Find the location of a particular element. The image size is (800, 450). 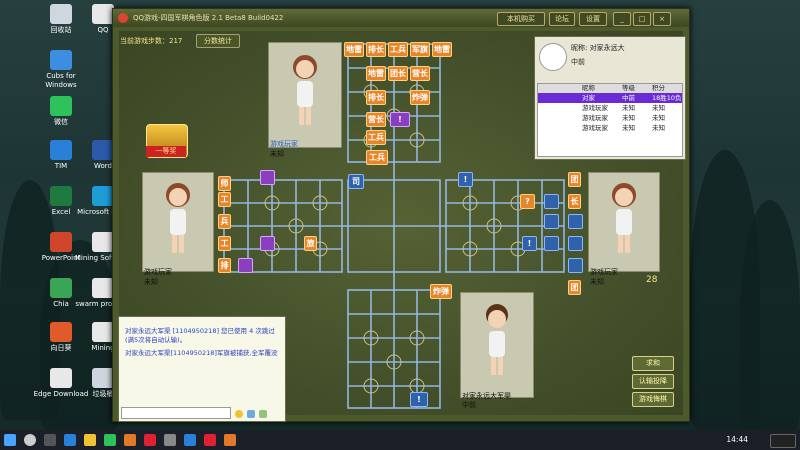

maximize-icon: □ is located at coordinates (642, 19).